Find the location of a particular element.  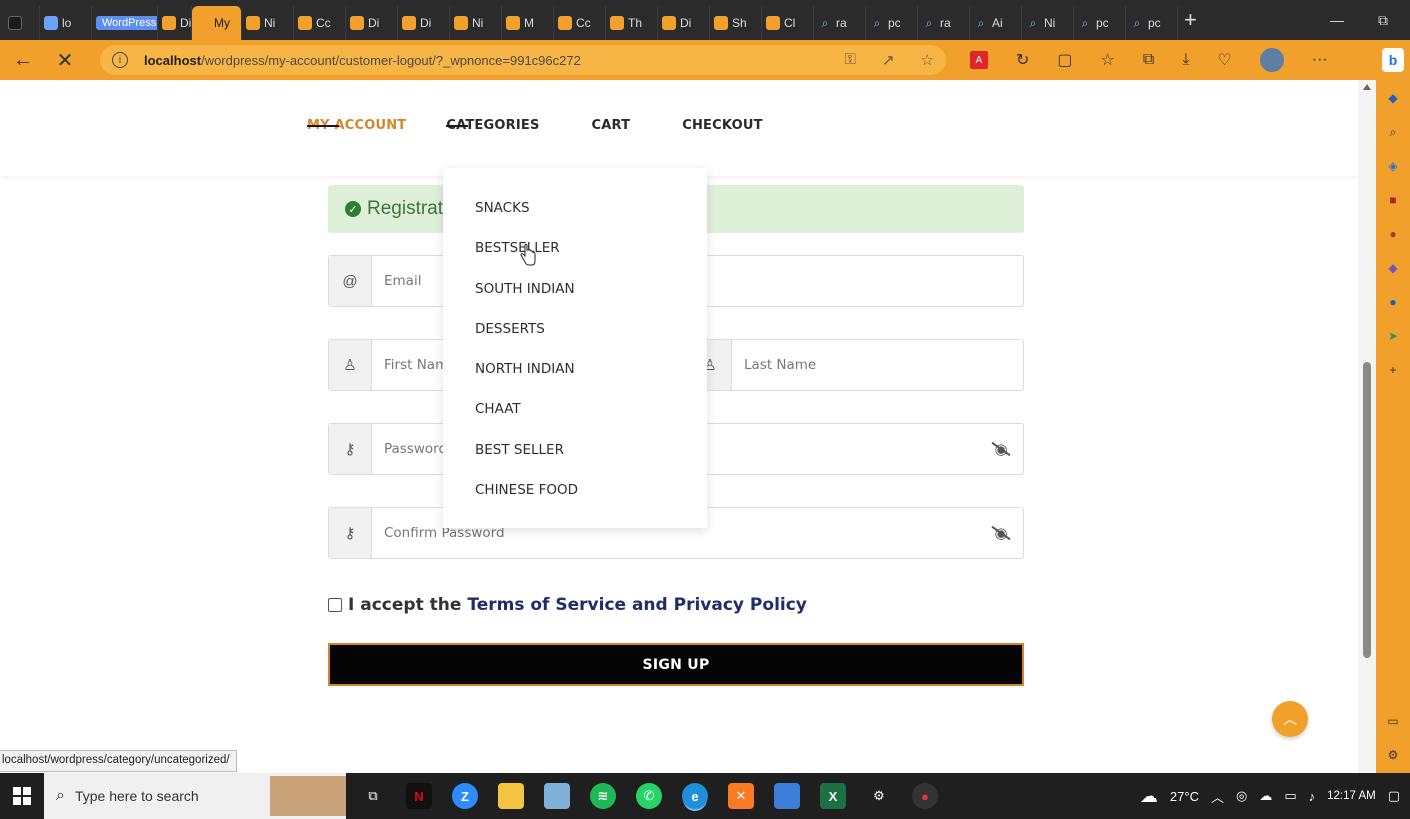

pdf-extension-icon: A is located at coordinates (979, 60).